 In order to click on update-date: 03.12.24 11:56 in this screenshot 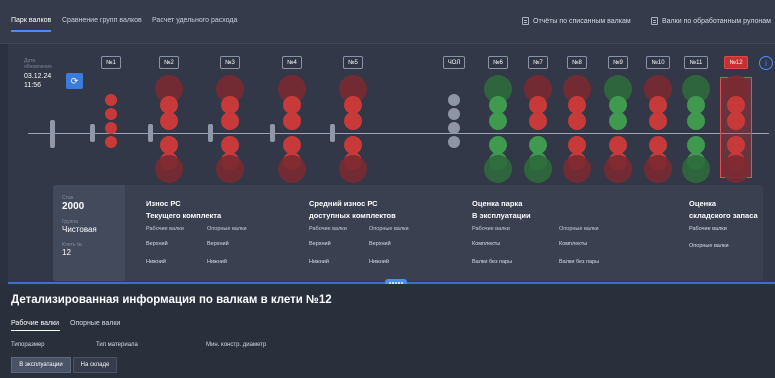, I will do `click(37, 81)`.